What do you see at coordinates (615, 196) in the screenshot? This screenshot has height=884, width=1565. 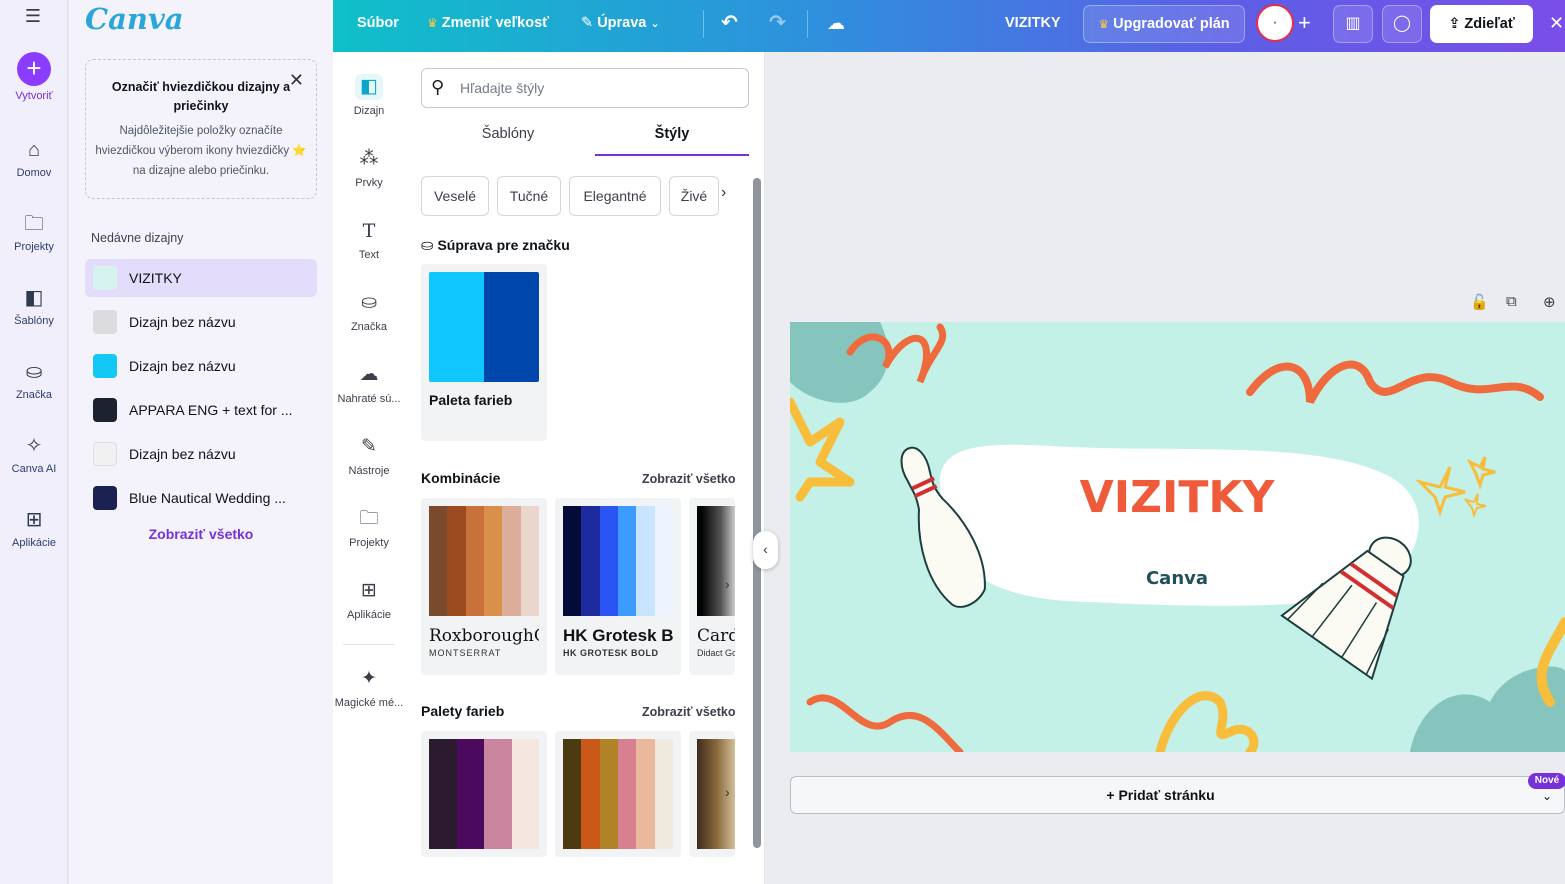 I see `chip-elegant: Elegantné` at bounding box center [615, 196].